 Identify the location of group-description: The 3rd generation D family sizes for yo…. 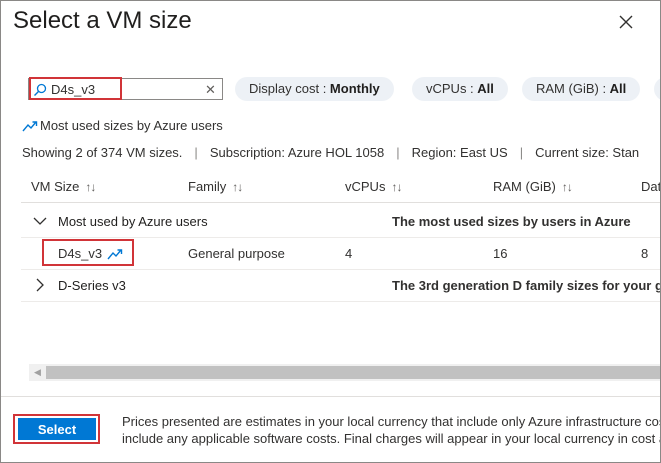
(526, 285).